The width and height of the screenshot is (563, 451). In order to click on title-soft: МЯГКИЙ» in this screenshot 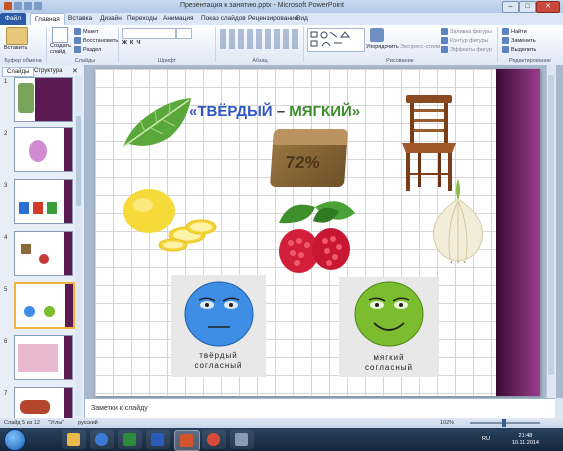, I will do `click(325, 111)`.